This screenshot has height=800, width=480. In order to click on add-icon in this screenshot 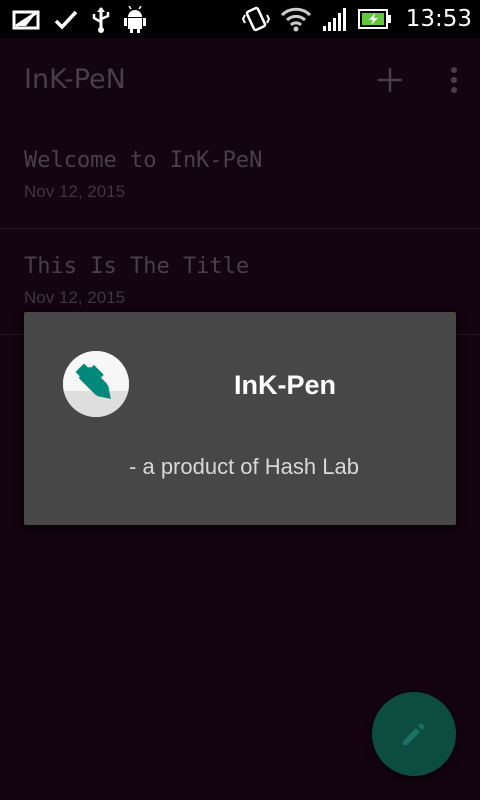, I will do `click(390, 80)`.